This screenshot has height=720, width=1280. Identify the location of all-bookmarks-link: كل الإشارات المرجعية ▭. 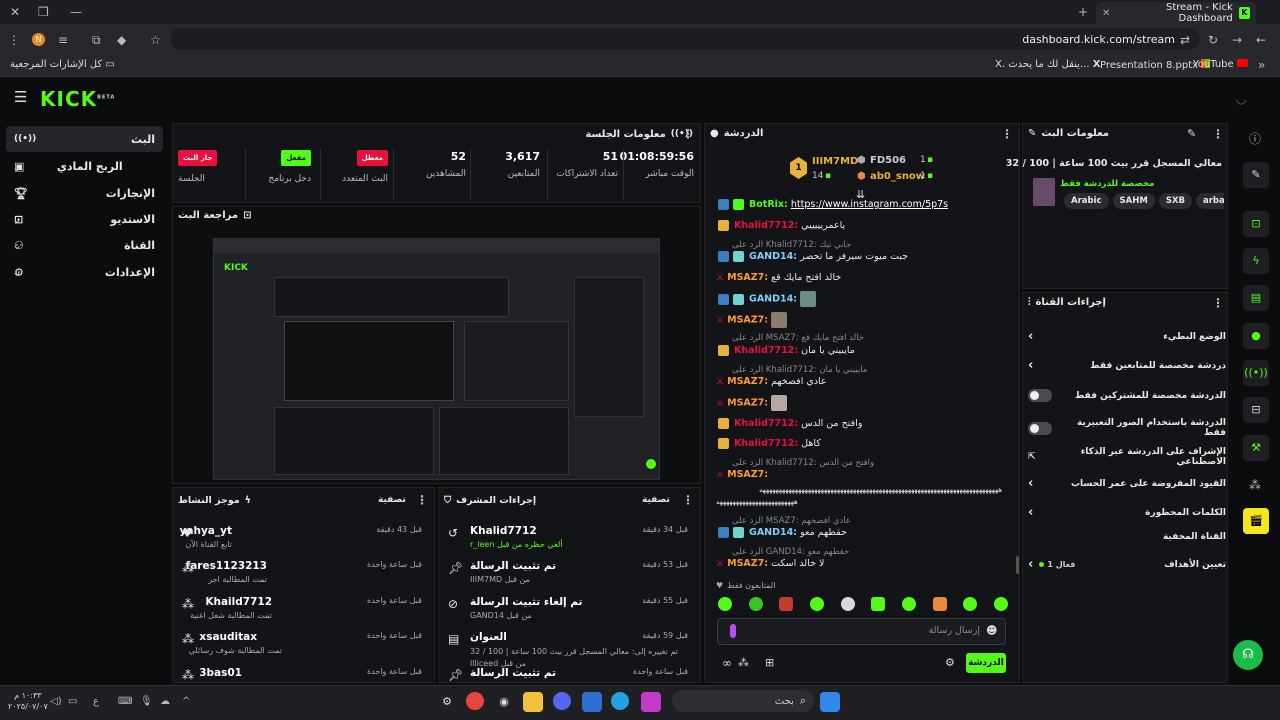
(62, 64).